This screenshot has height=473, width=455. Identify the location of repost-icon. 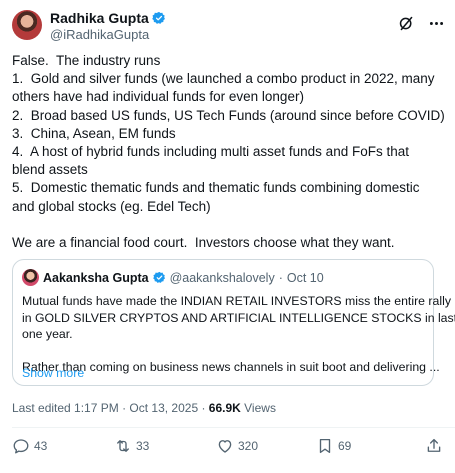
(123, 446).